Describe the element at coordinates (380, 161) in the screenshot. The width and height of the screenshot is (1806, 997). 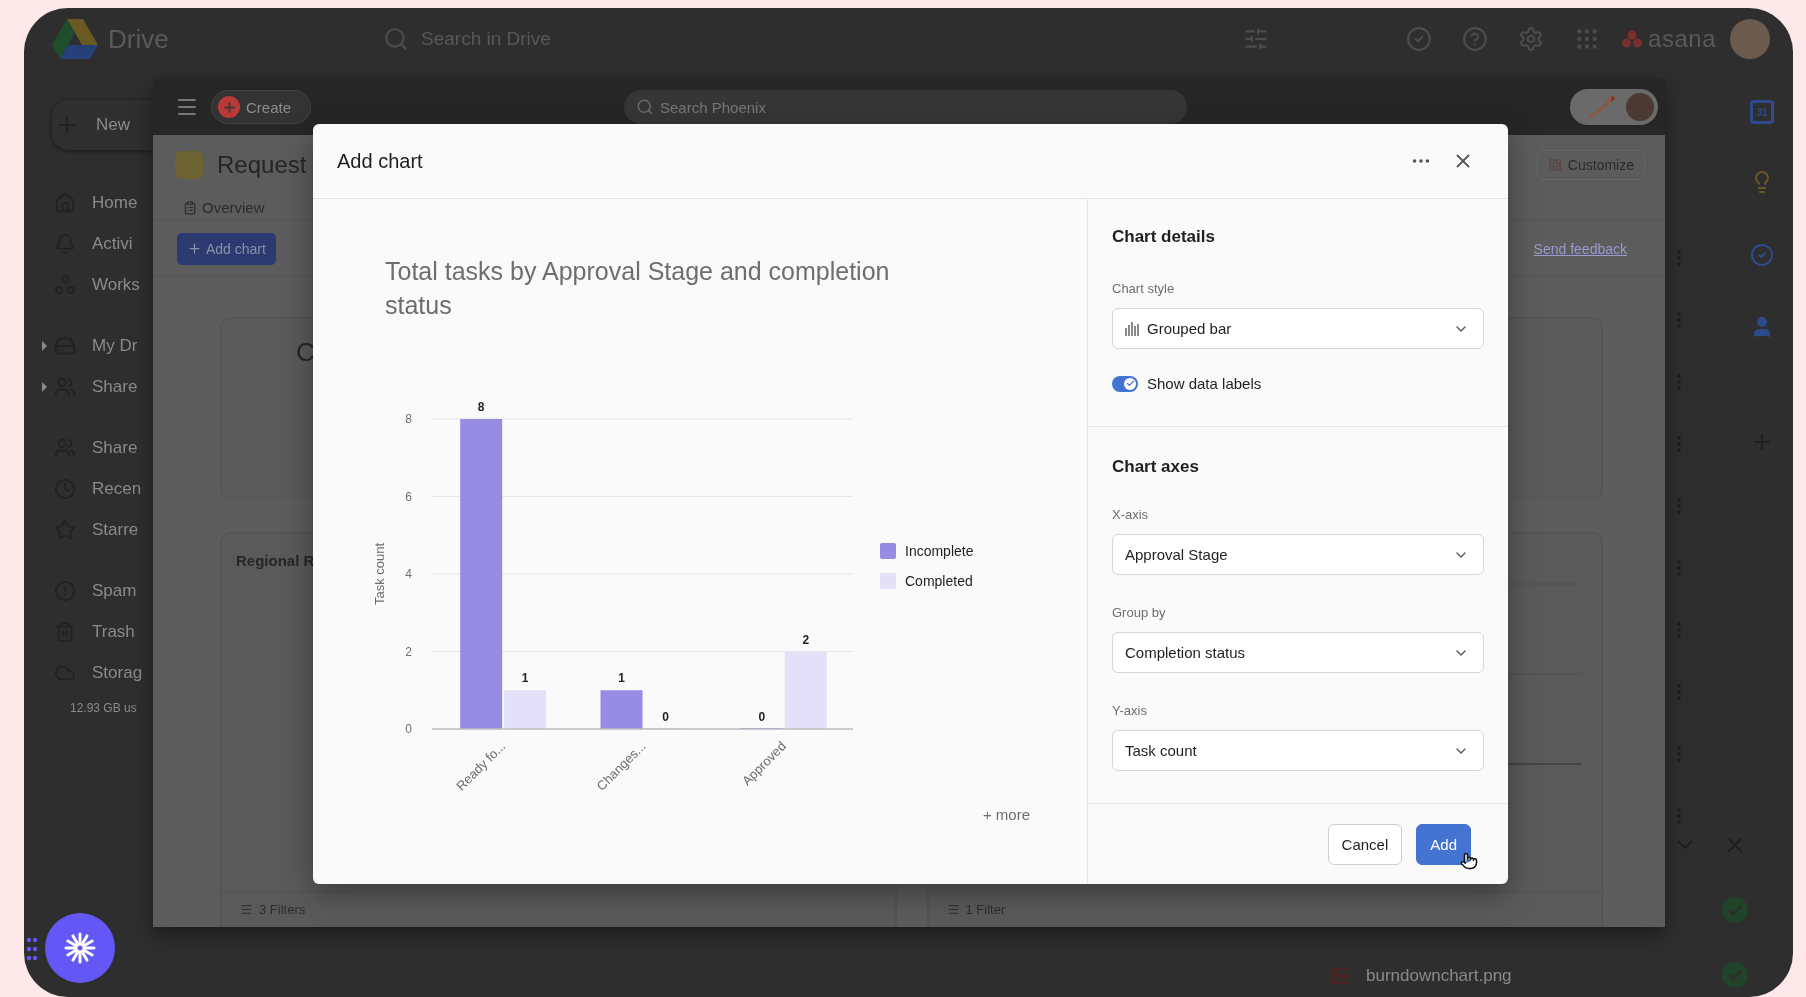
I see `dialog-title: Add chart` at that location.